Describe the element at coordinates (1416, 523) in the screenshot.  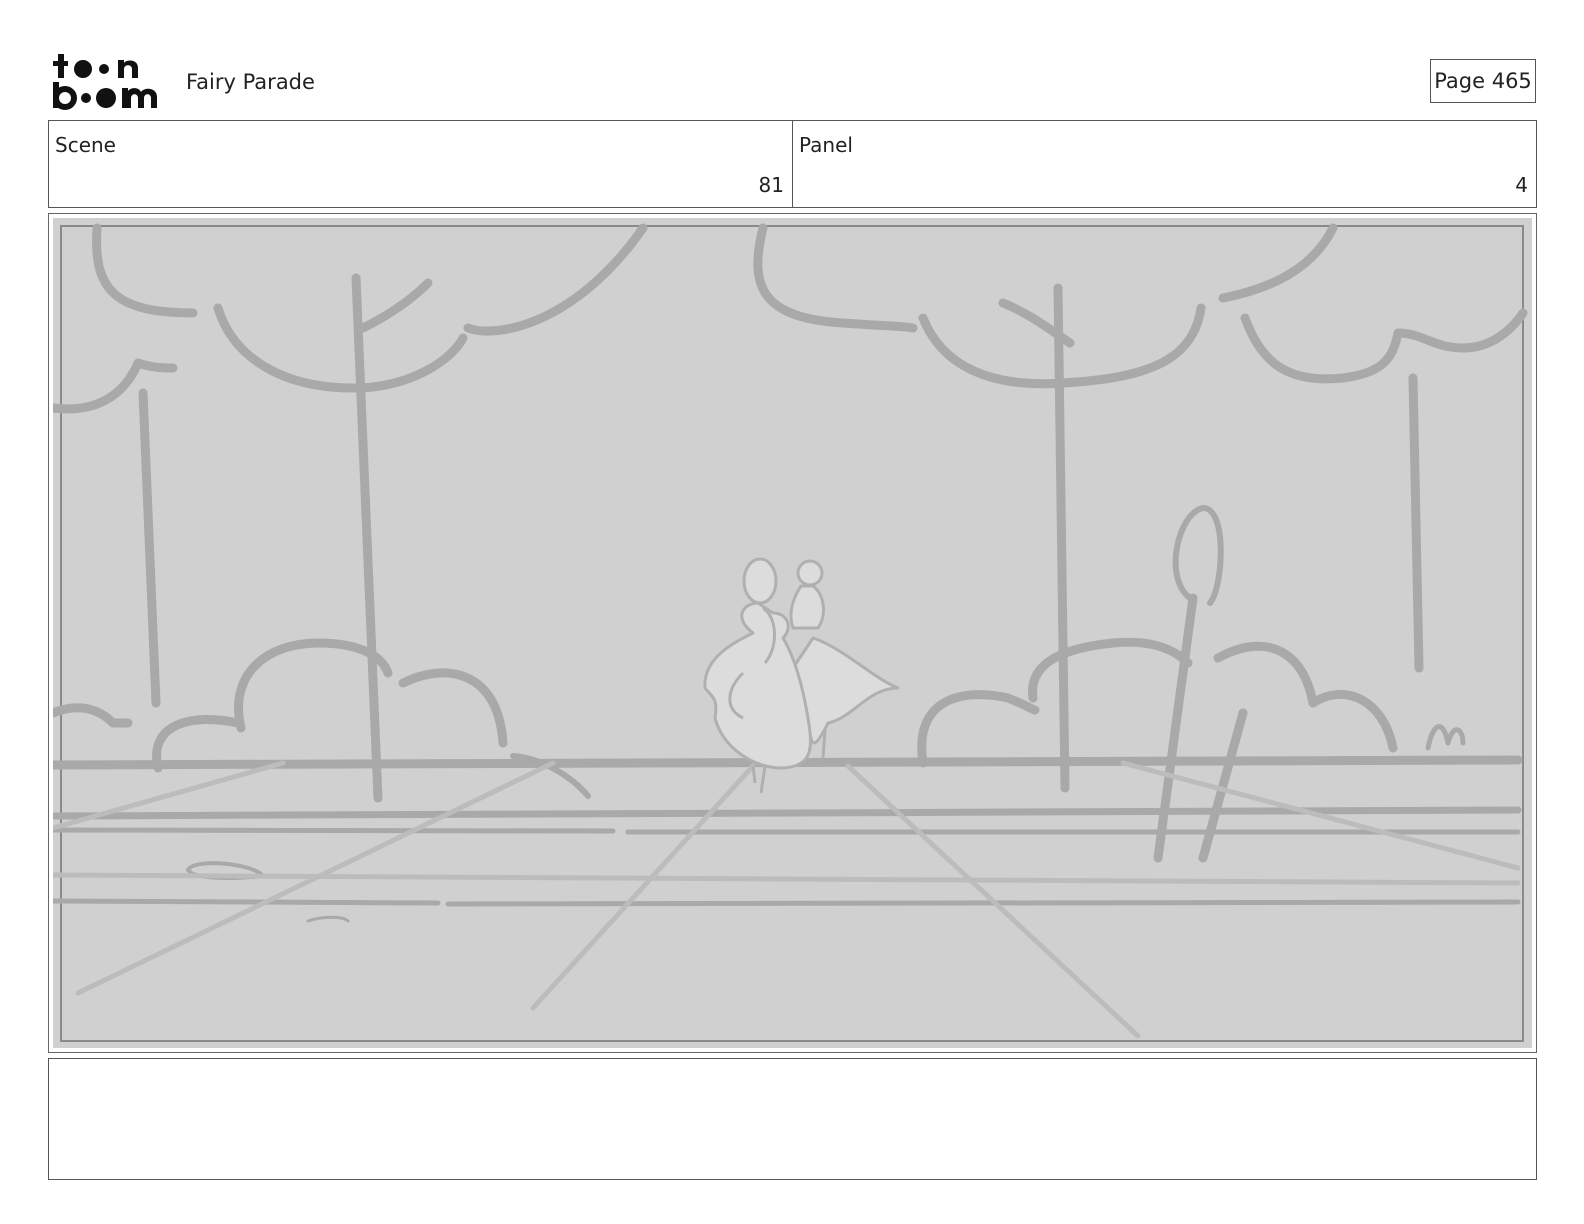
I see `pole` at that location.